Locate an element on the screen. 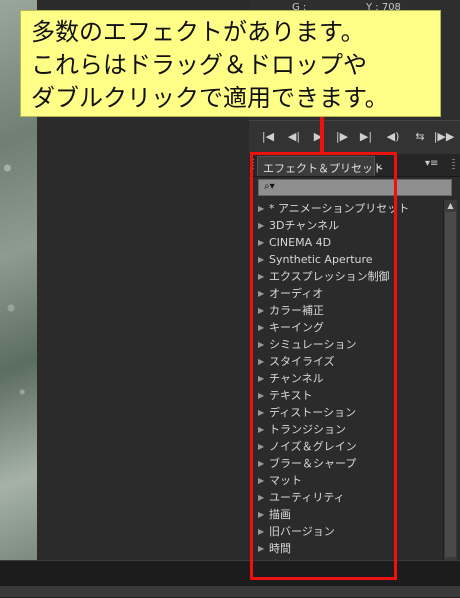 The image size is (460, 598). ram-preview-button: |▶▶ is located at coordinates (444, 137).